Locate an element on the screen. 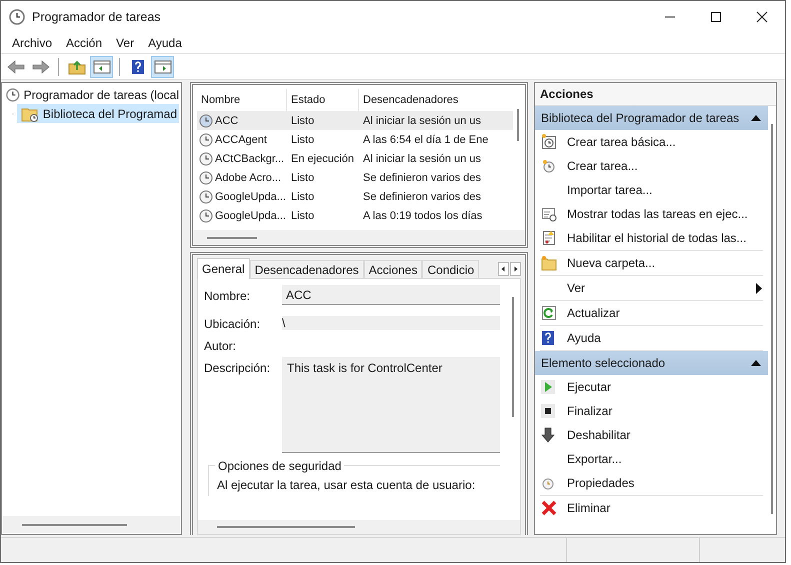 The height and width of the screenshot is (565, 791). tab: Acciones is located at coordinates (393, 269).